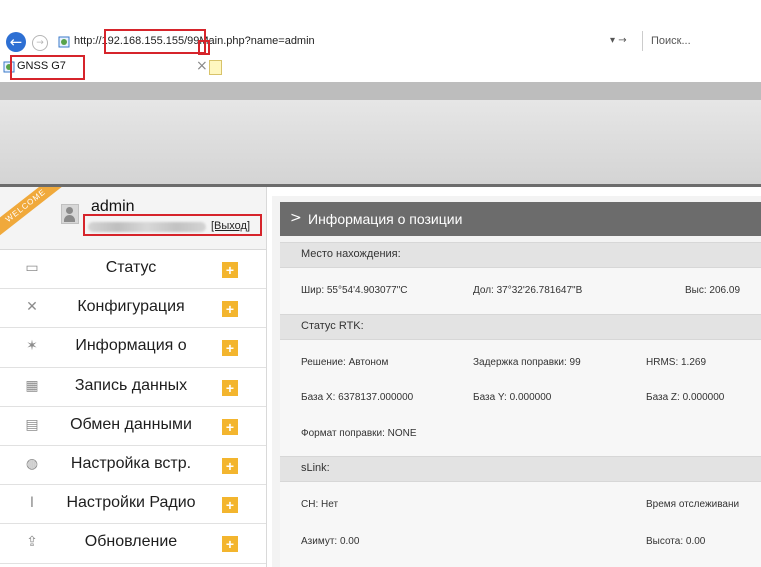 The image size is (761, 567). What do you see at coordinates (528, 290) in the screenshot?
I see `longitude-value: Дол: 37°32'26.781647"В` at bounding box center [528, 290].